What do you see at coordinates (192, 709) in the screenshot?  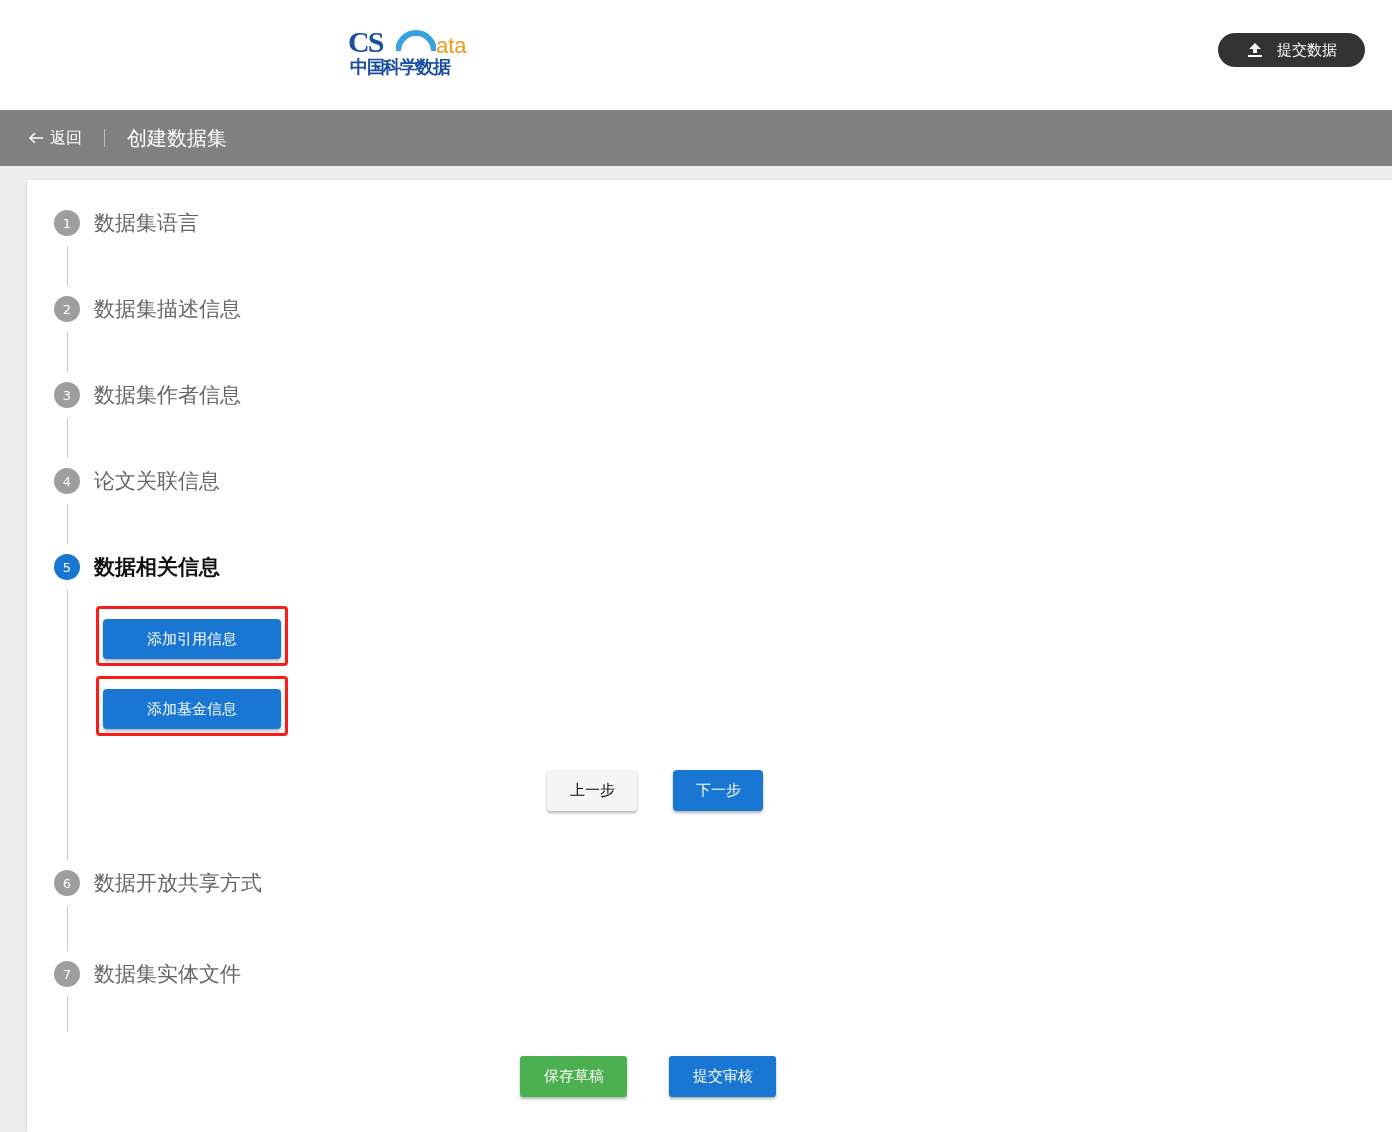 I see `add-button: 添加基金信息` at bounding box center [192, 709].